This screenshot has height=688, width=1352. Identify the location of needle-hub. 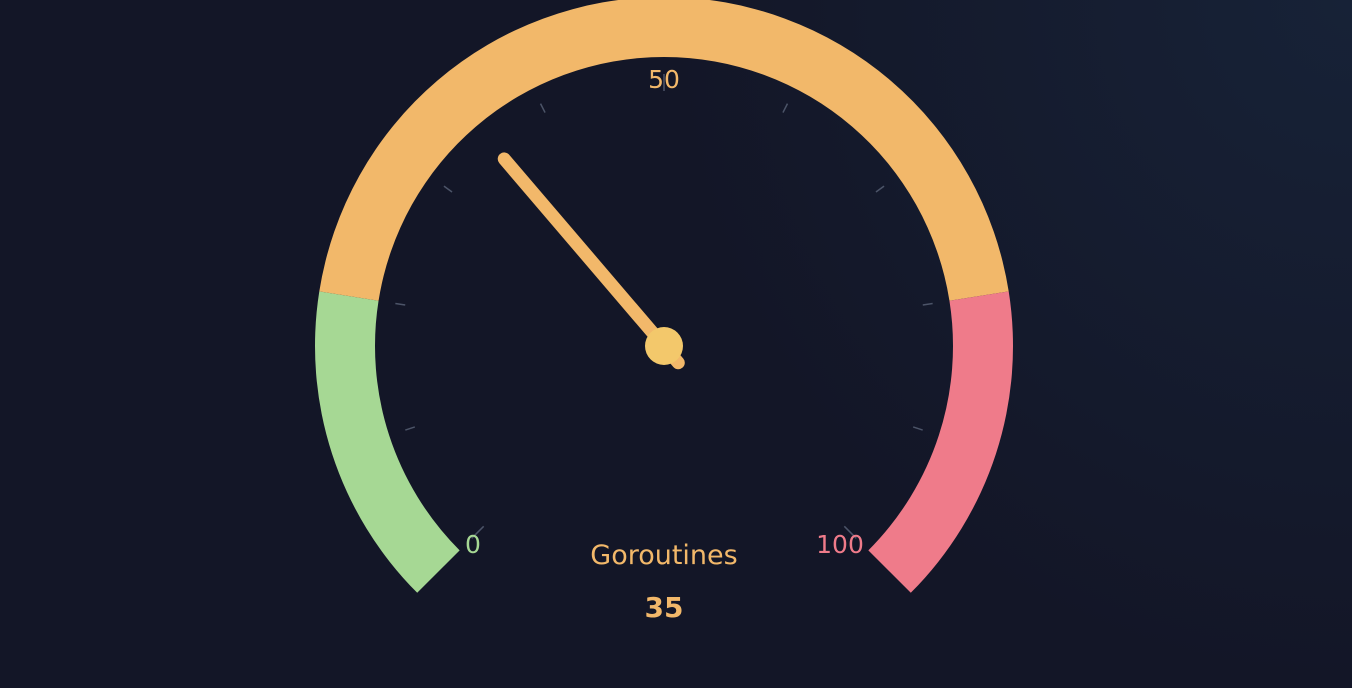
(664, 346).